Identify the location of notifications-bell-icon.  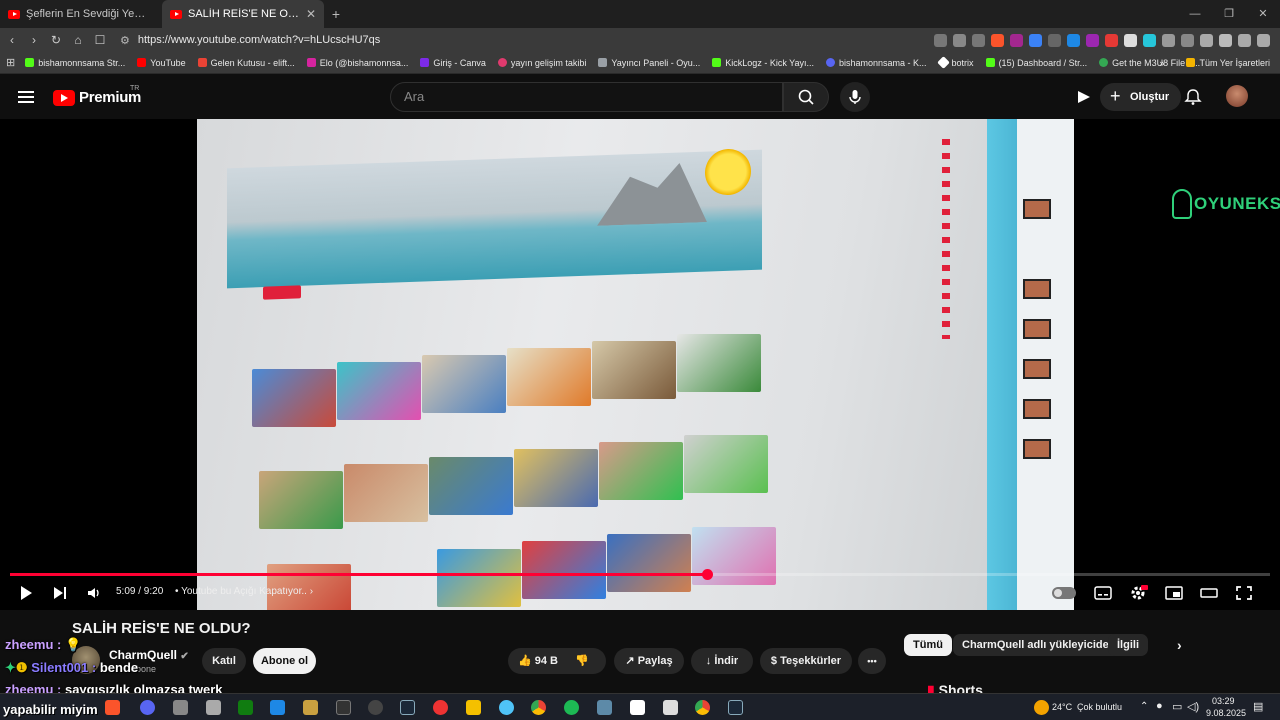
(1193, 97).